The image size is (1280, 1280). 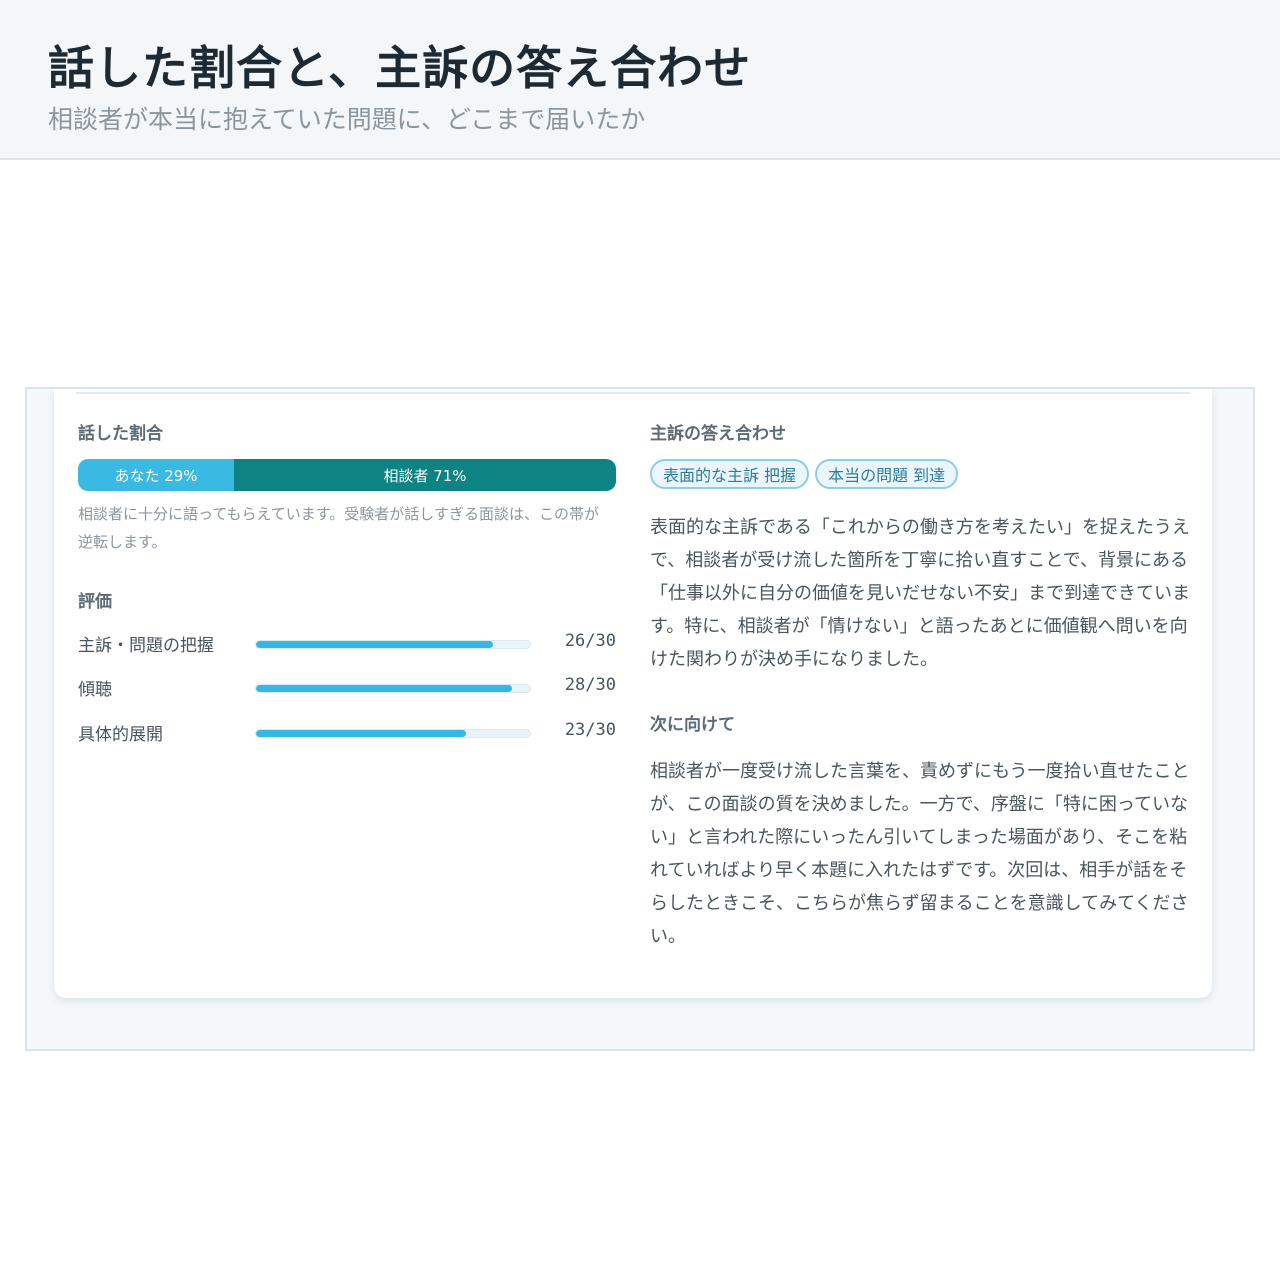 I want to click on next-steps-title: 次に向けて, so click(x=692, y=725).